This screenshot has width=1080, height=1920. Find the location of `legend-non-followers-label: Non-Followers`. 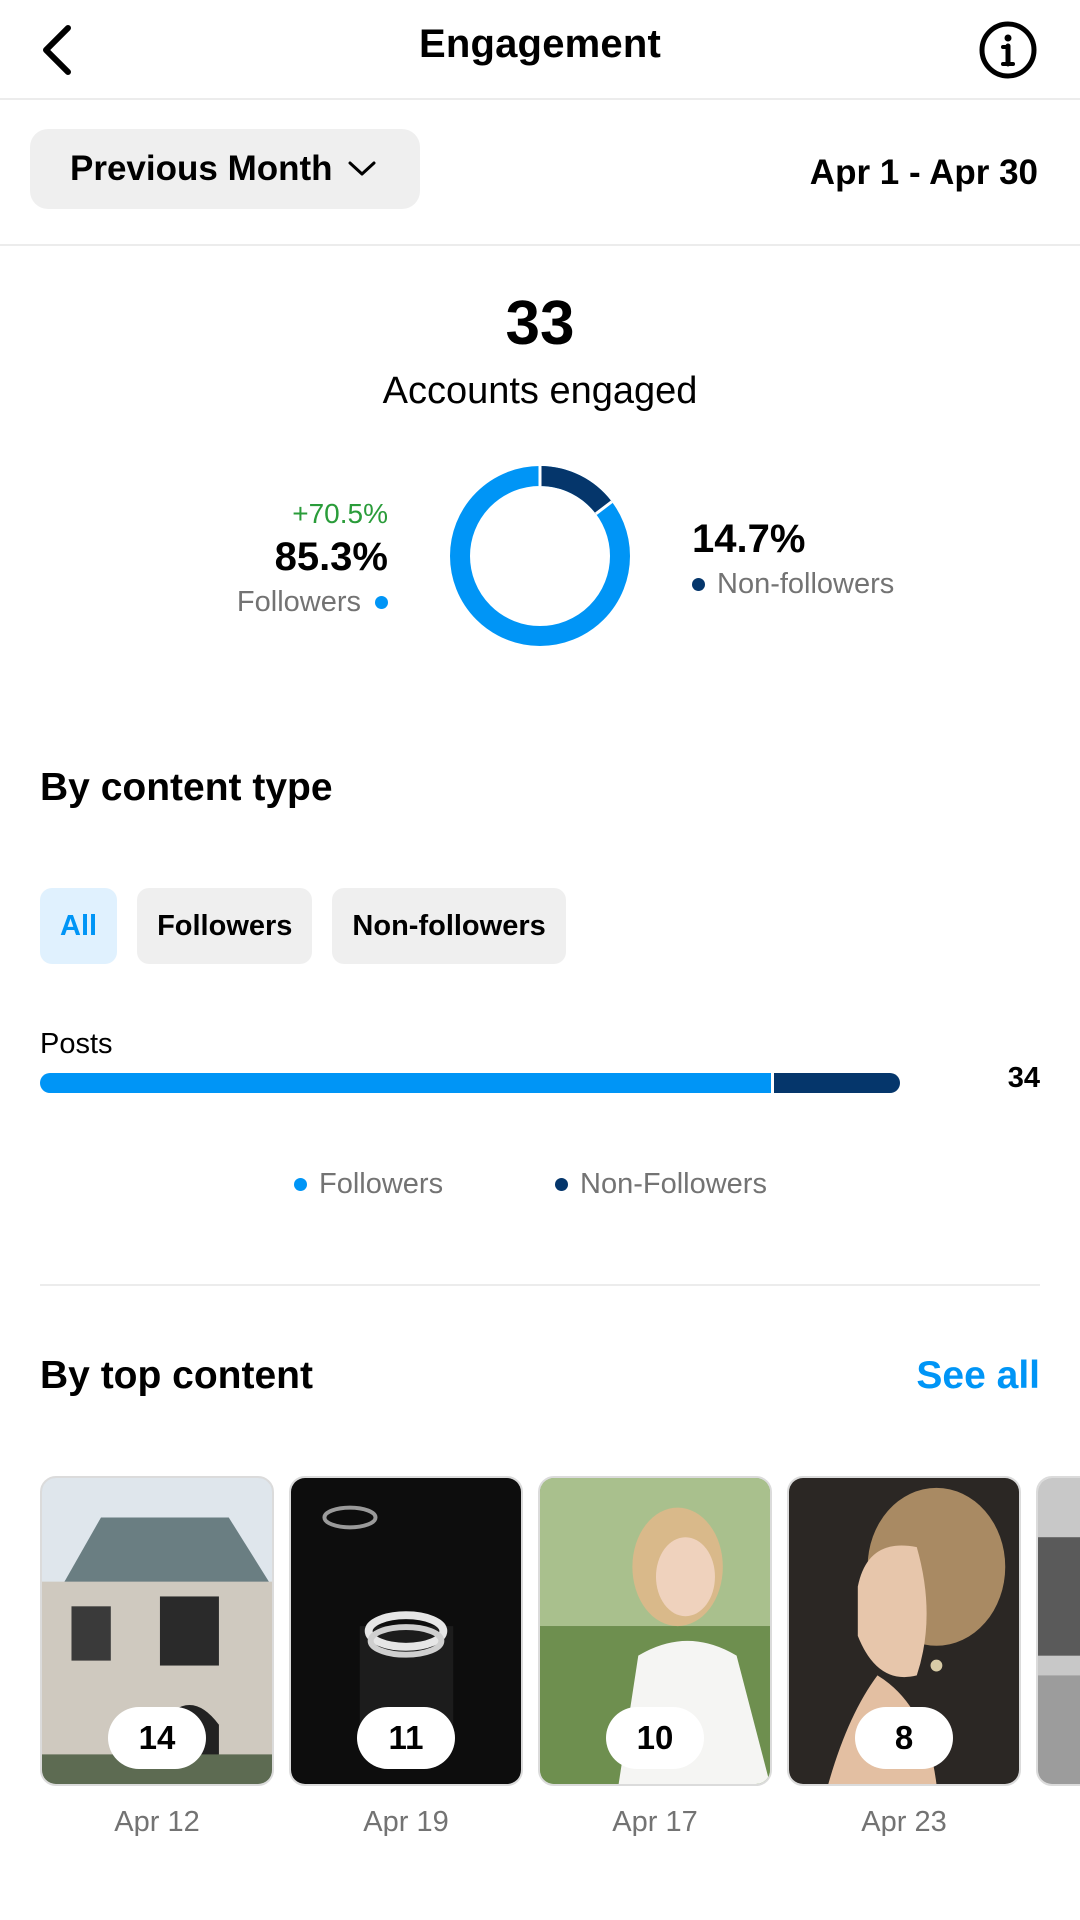

legend-non-followers-label: Non-Followers is located at coordinates (673, 1184).